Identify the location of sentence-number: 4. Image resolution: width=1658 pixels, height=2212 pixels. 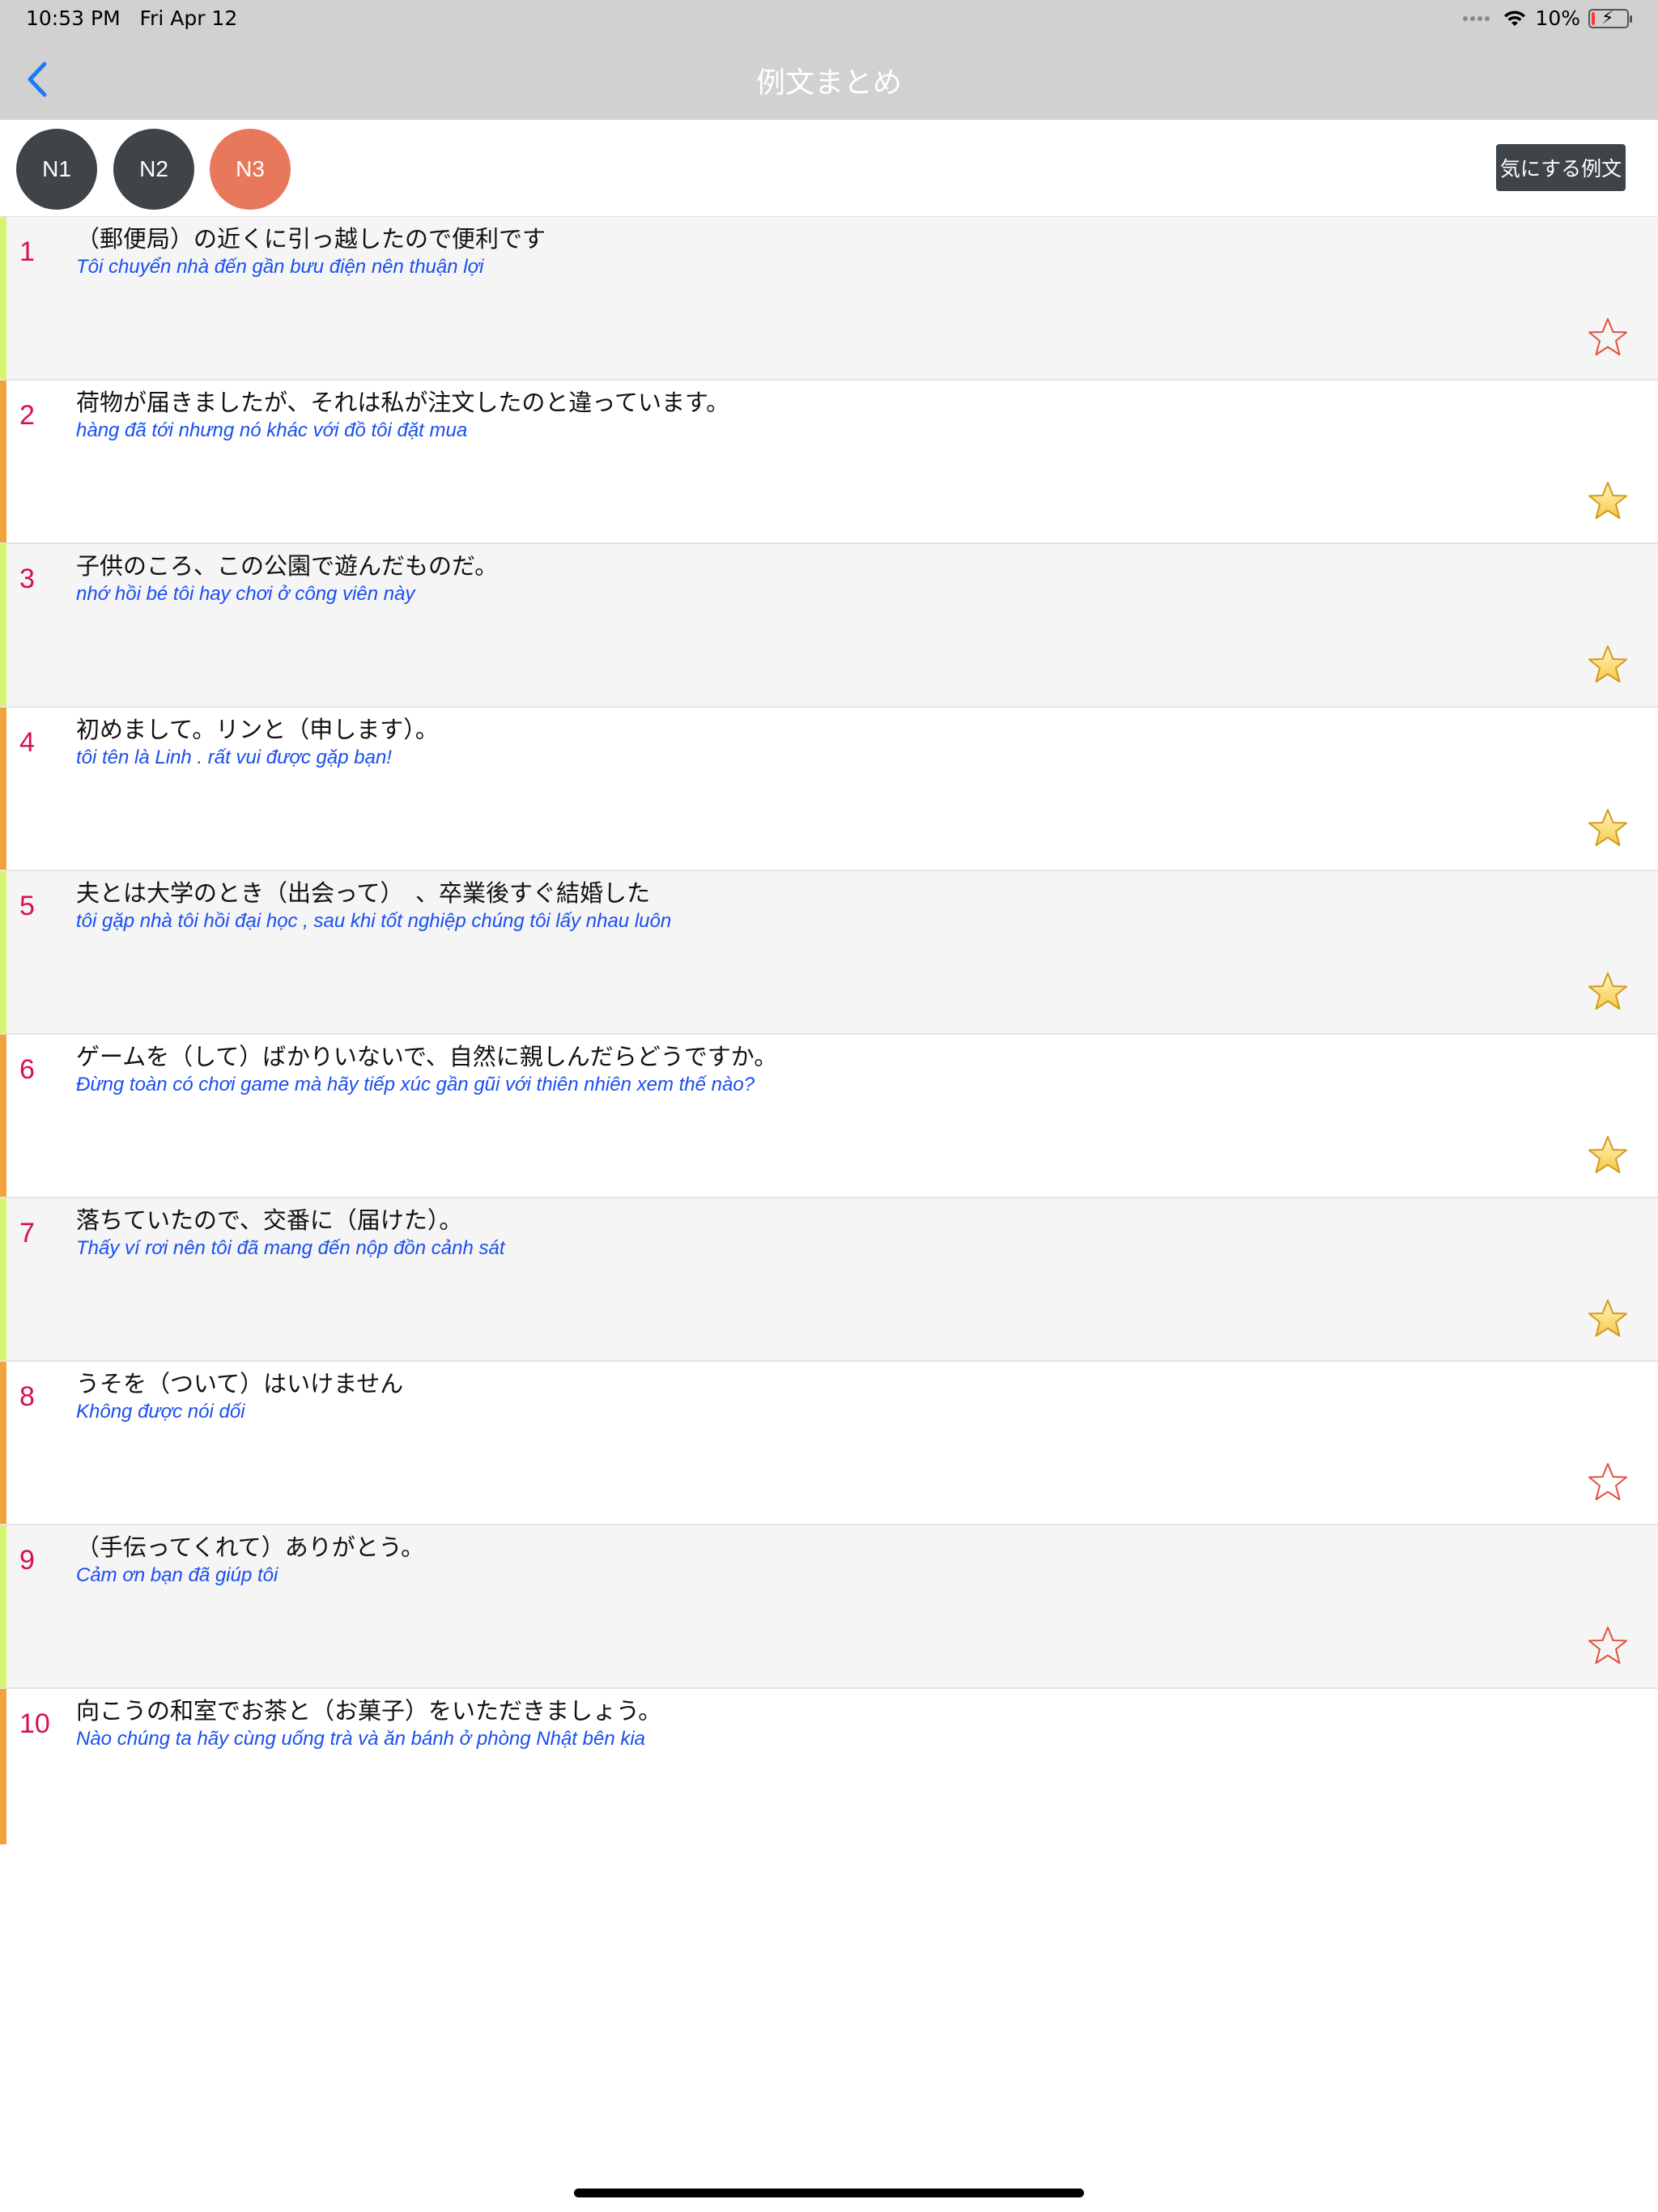
(27, 743).